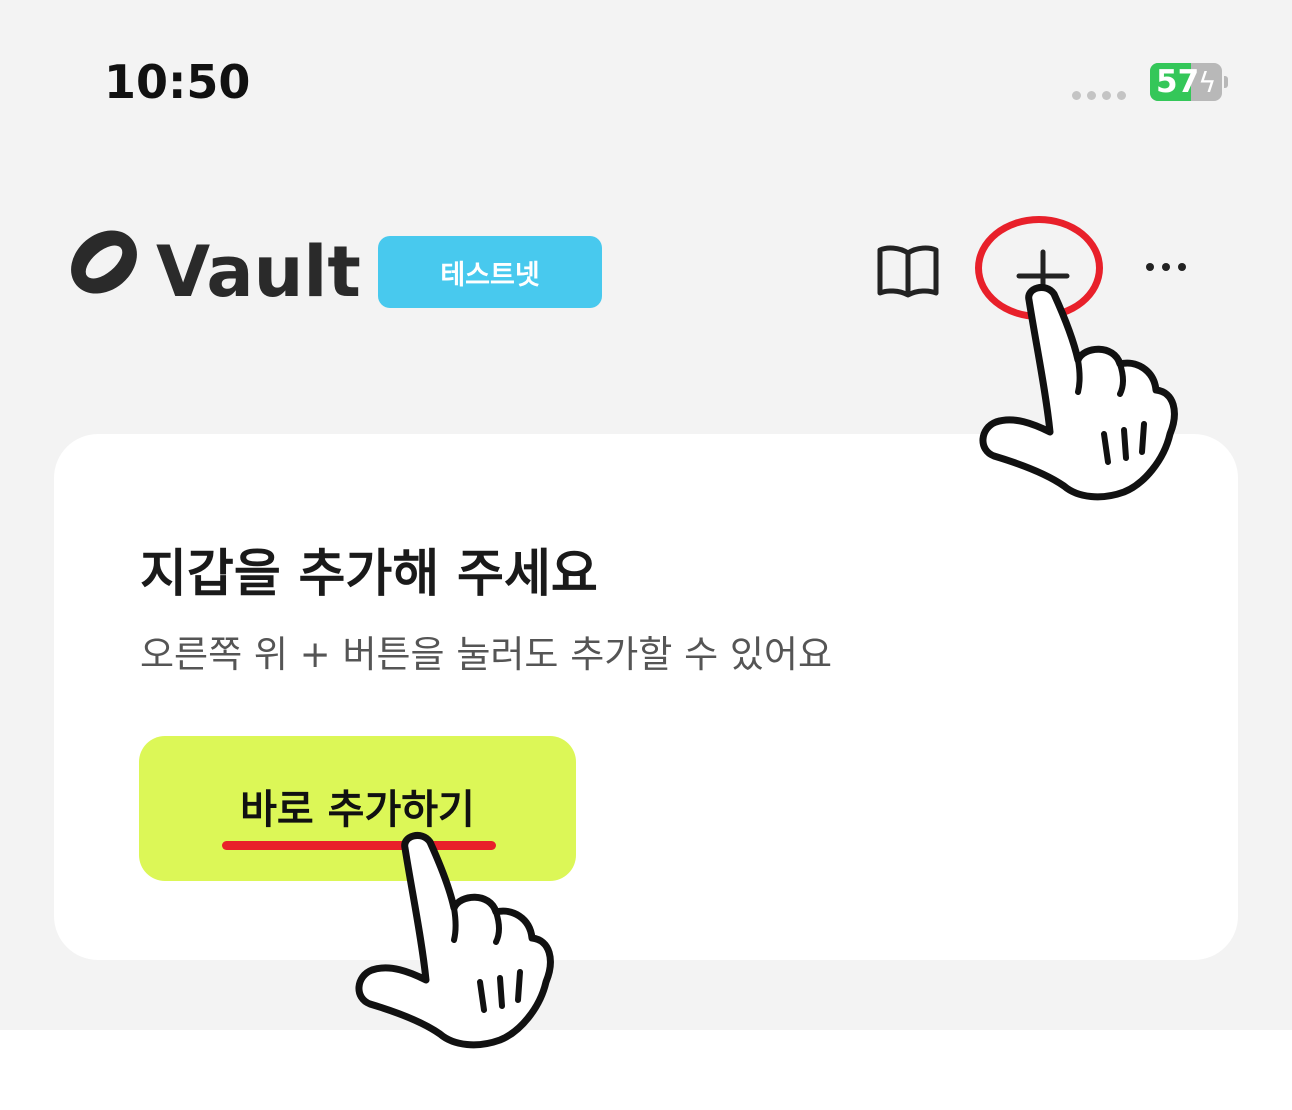  What do you see at coordinates (258, 272) in the screenshot?
I see `app-title: Vault` at bounding box center [258, 272].